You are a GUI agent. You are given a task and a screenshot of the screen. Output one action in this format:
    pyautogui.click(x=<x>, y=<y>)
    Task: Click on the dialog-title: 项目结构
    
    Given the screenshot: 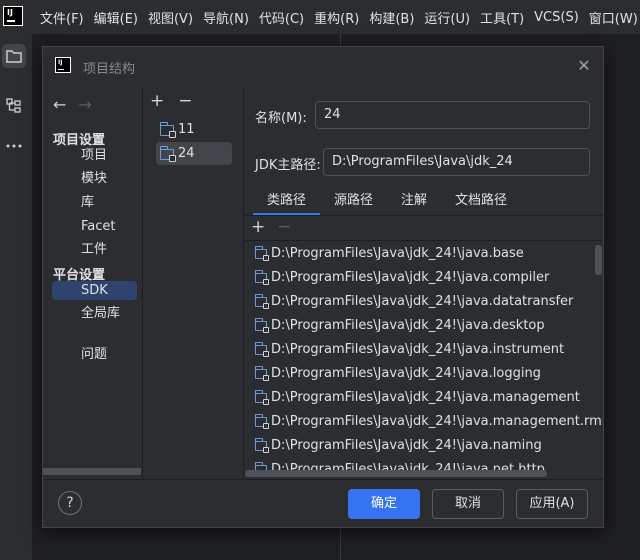 What is the action you would take?
    pyautogui.click(x=109, y=69)
    